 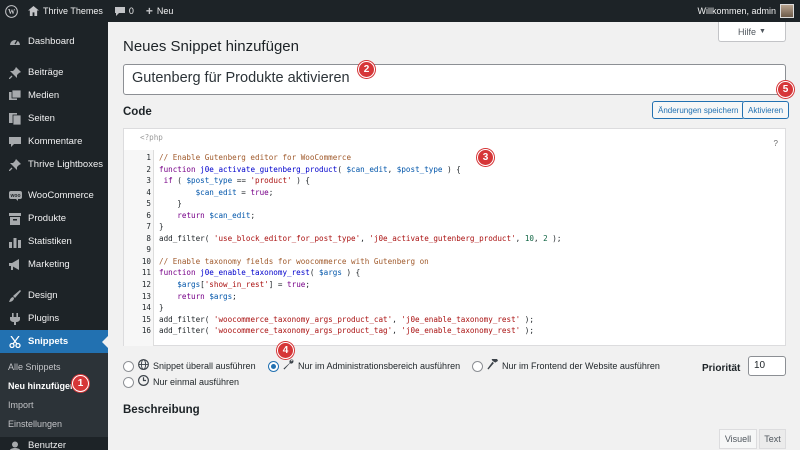 What do you see at coordinates (15, 219) in the screenshot?
I see `archive-icon` at bounding box center [15, 219].